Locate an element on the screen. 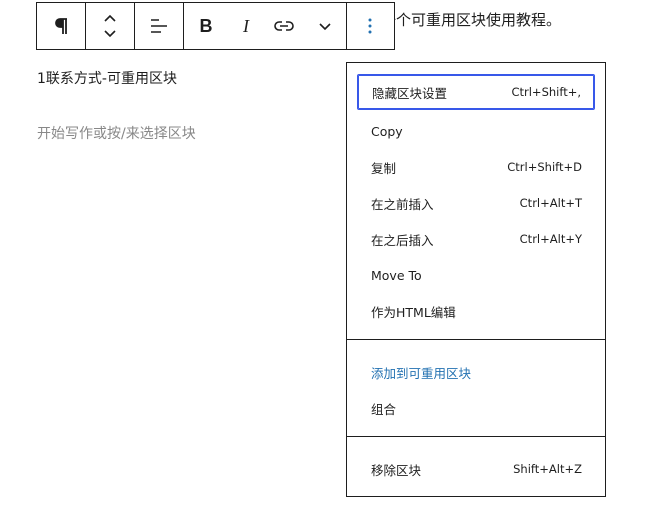 This screenshot has width=660, height=507. block-toolbar: B I is located at coordinates (215, 26).